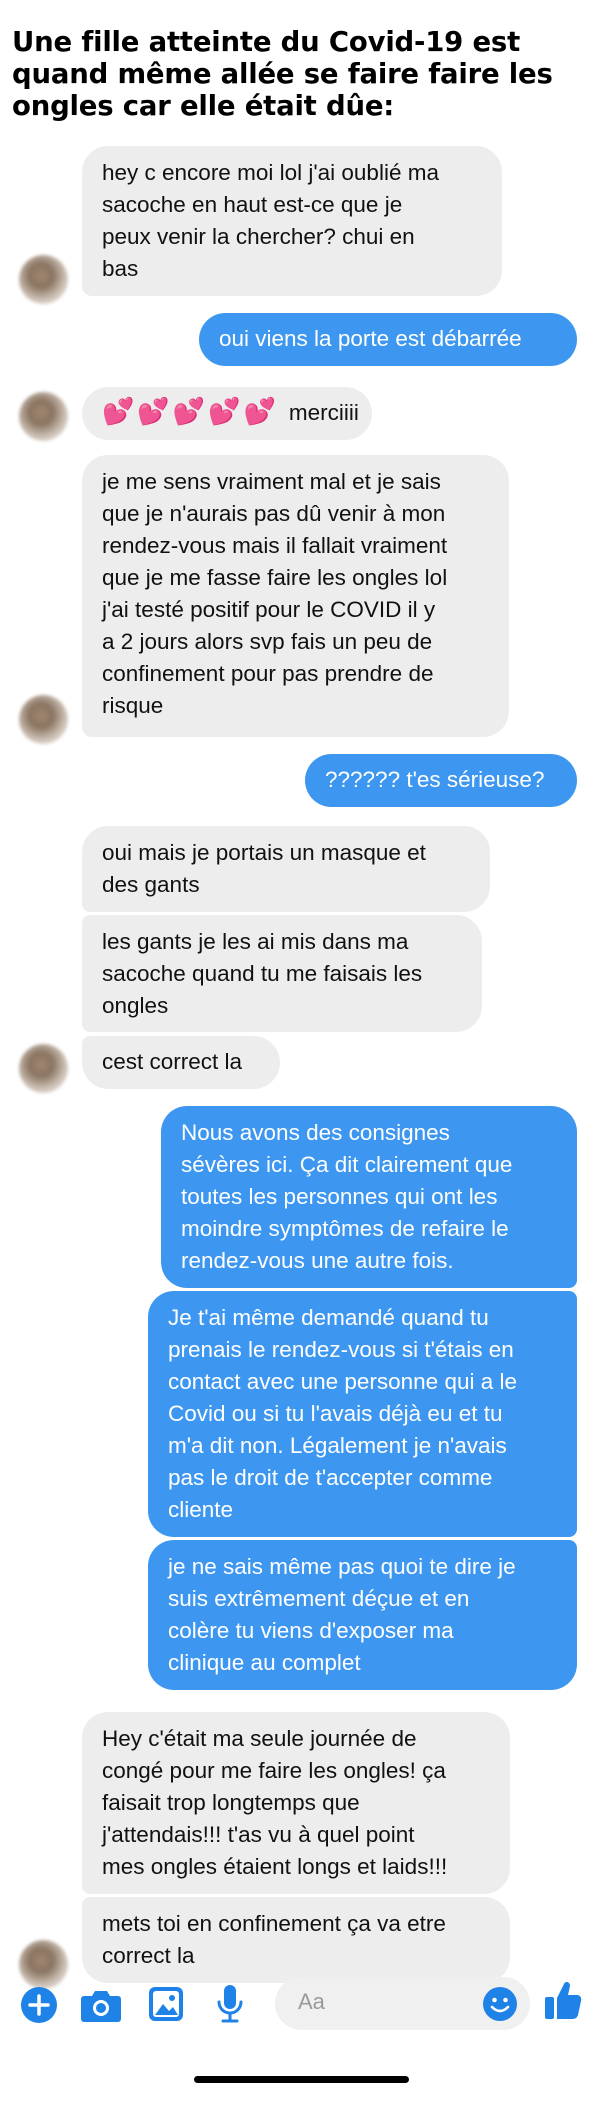  I want to click on message-input-placeholder: Aa, so click(311, 2001).